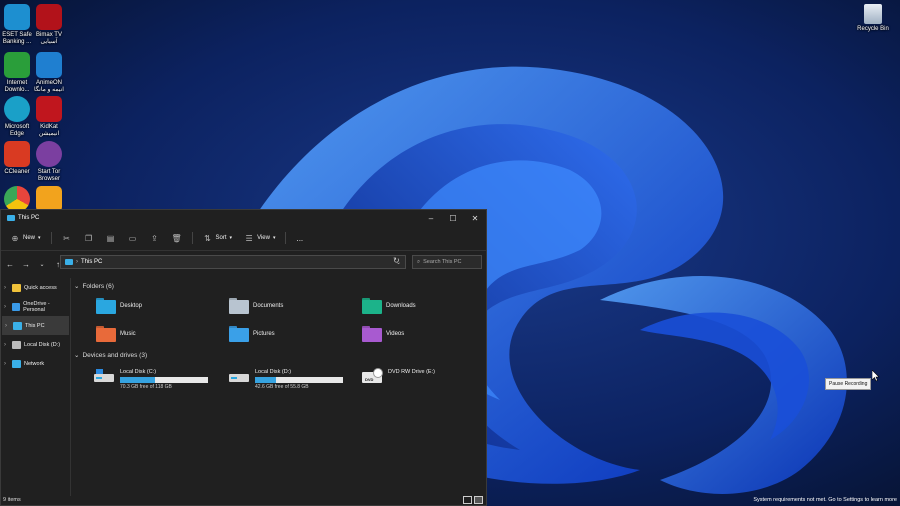 This screenshot has width=900, height=506. I want to click on star-icon, so click(16, 287).